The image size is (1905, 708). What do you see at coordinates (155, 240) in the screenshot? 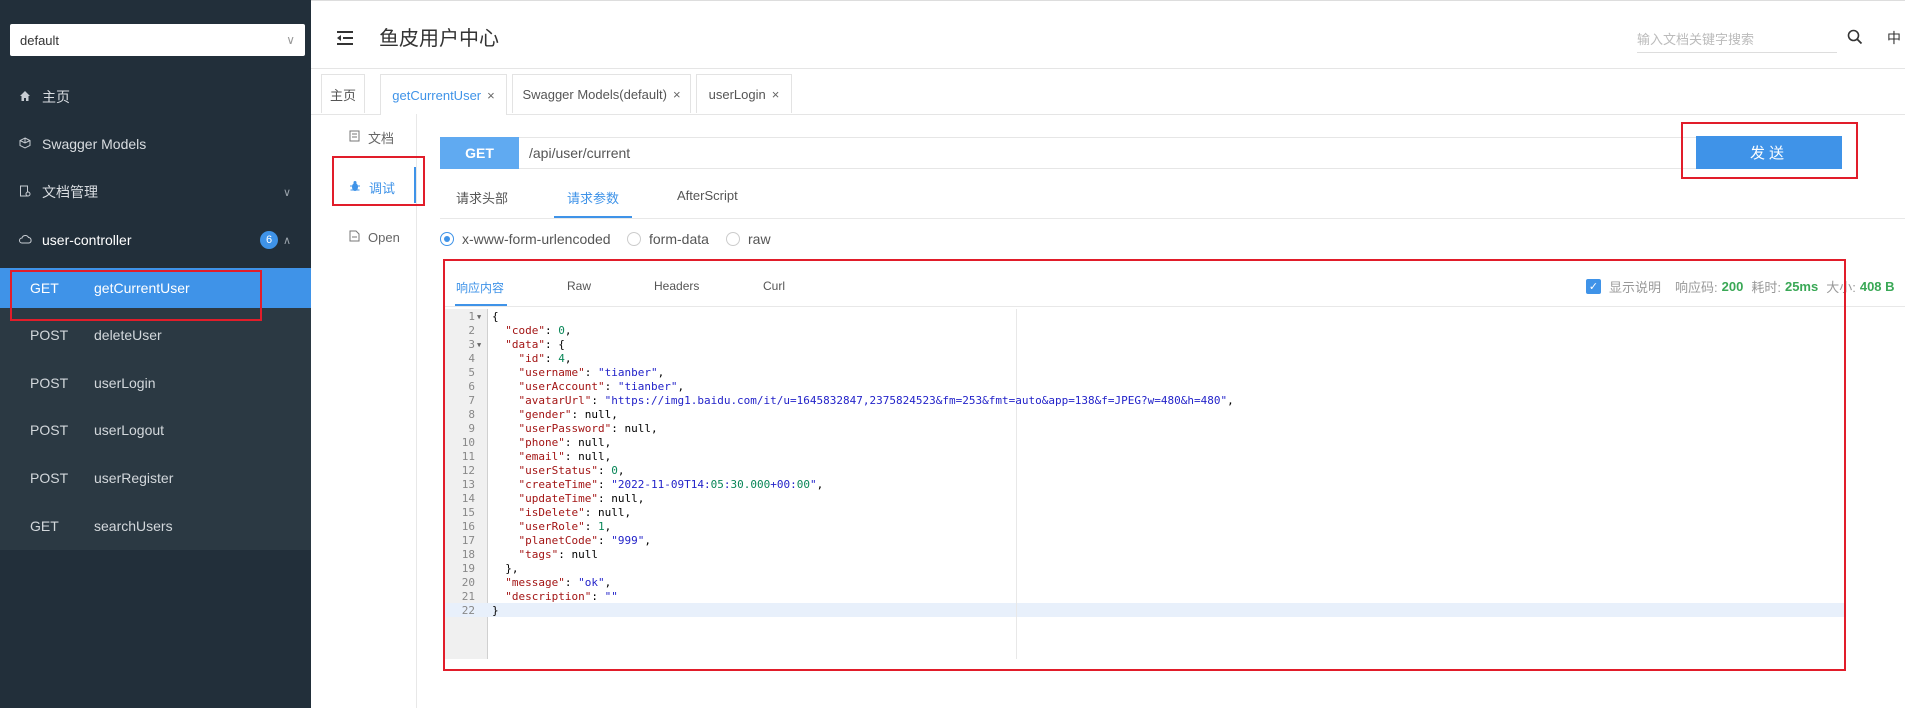
I see `sidebar-item-user-controller: user-controller 6 ∧` at bounding box center [155, 240].